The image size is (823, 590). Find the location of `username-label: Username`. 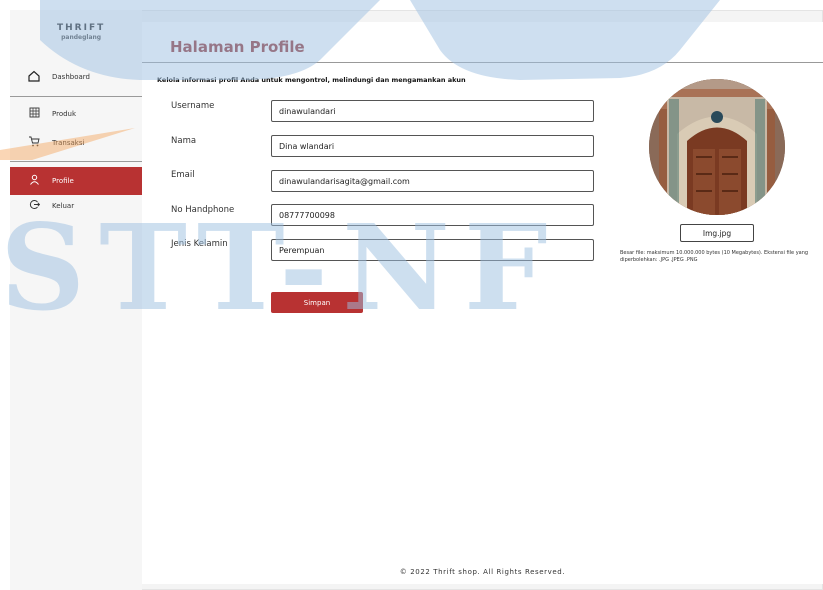

username-label: Username is located at coordinates (193, 106).